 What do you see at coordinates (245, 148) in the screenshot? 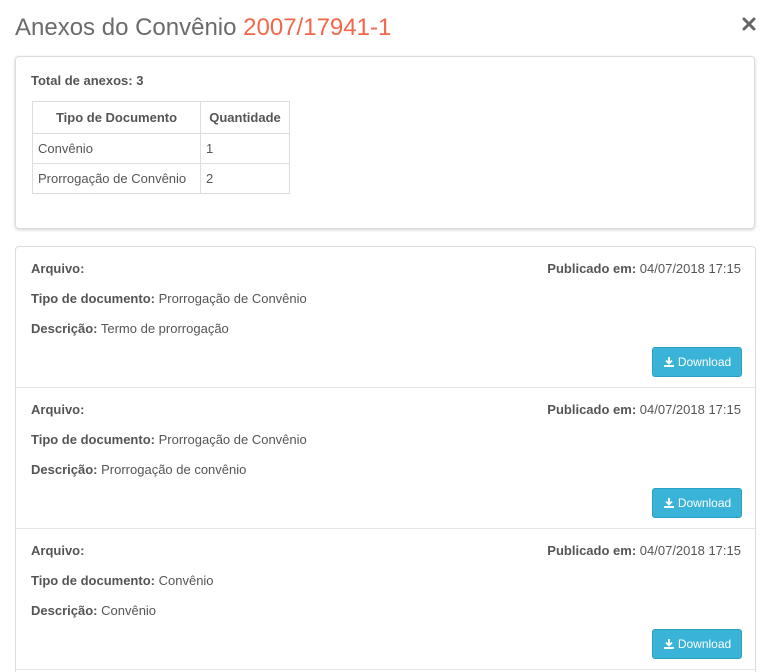
I see `cell-quantity: 1` at bounding box center [245, 148].